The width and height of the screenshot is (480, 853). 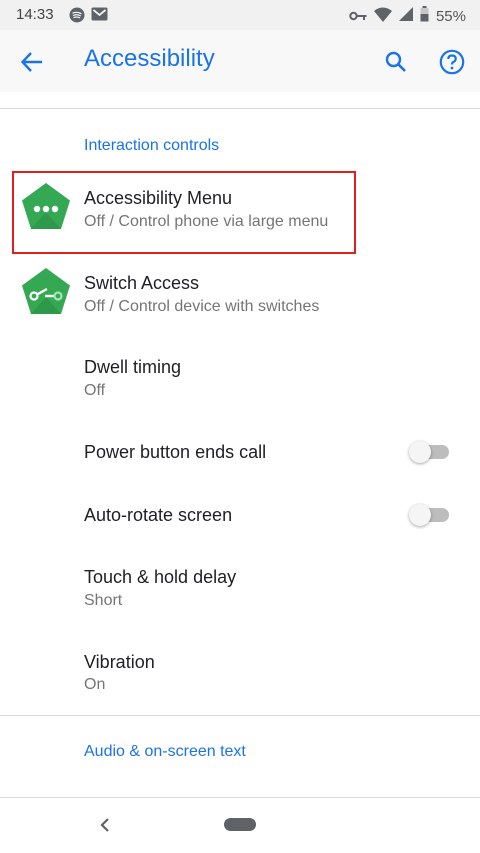 I want to click on chevron-left-icon, so click(x=104, y=825).